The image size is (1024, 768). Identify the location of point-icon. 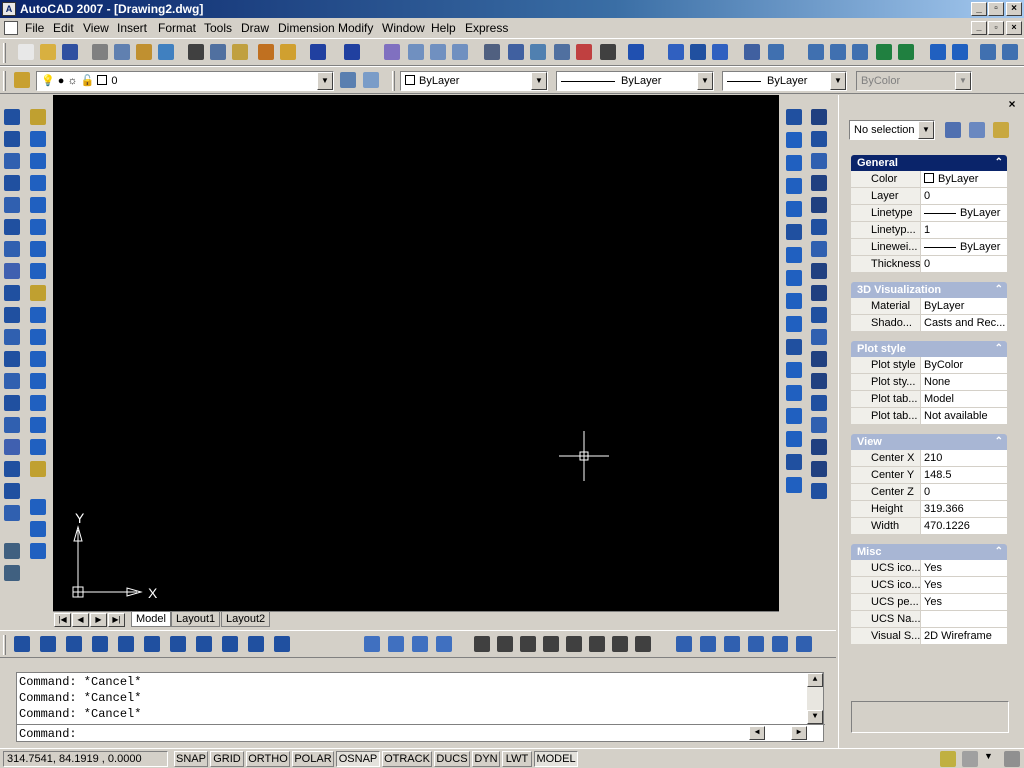
(12, 403).